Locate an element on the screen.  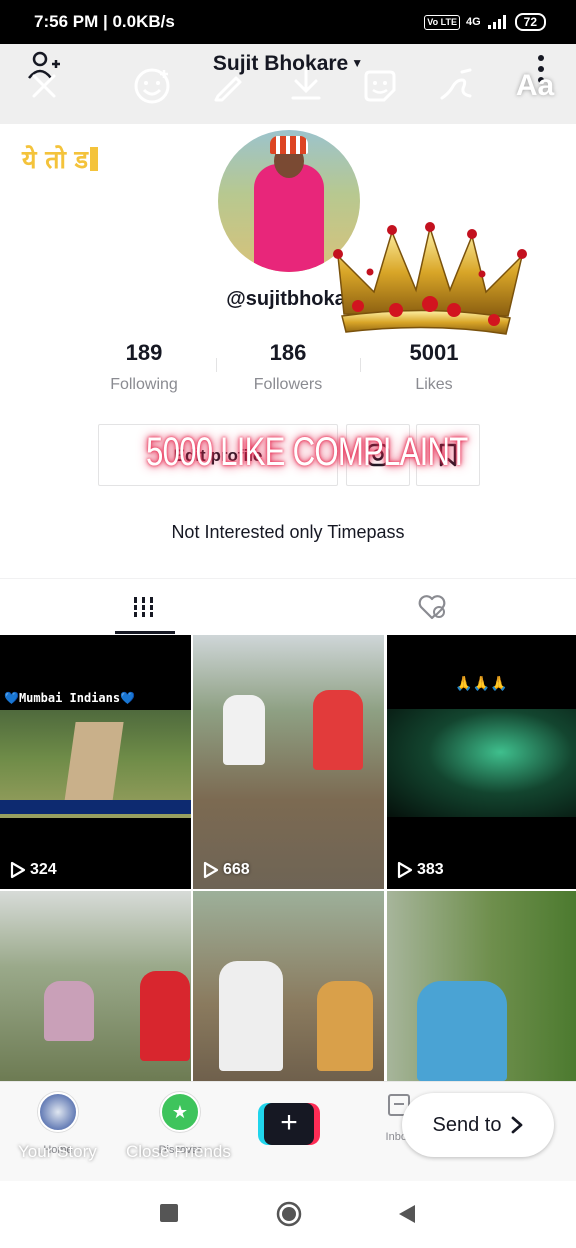
draw-icon is located at coordinates (456, 86).